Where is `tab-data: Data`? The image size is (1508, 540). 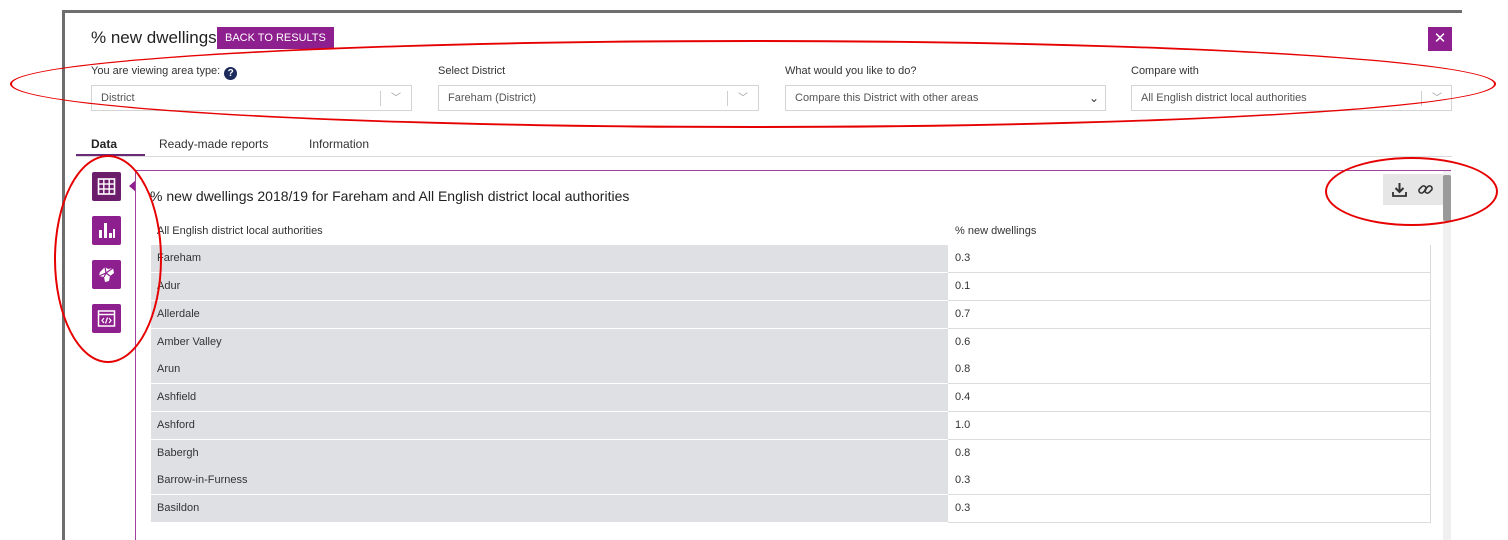 tab-data: Data is located at coordinates (104, 144).